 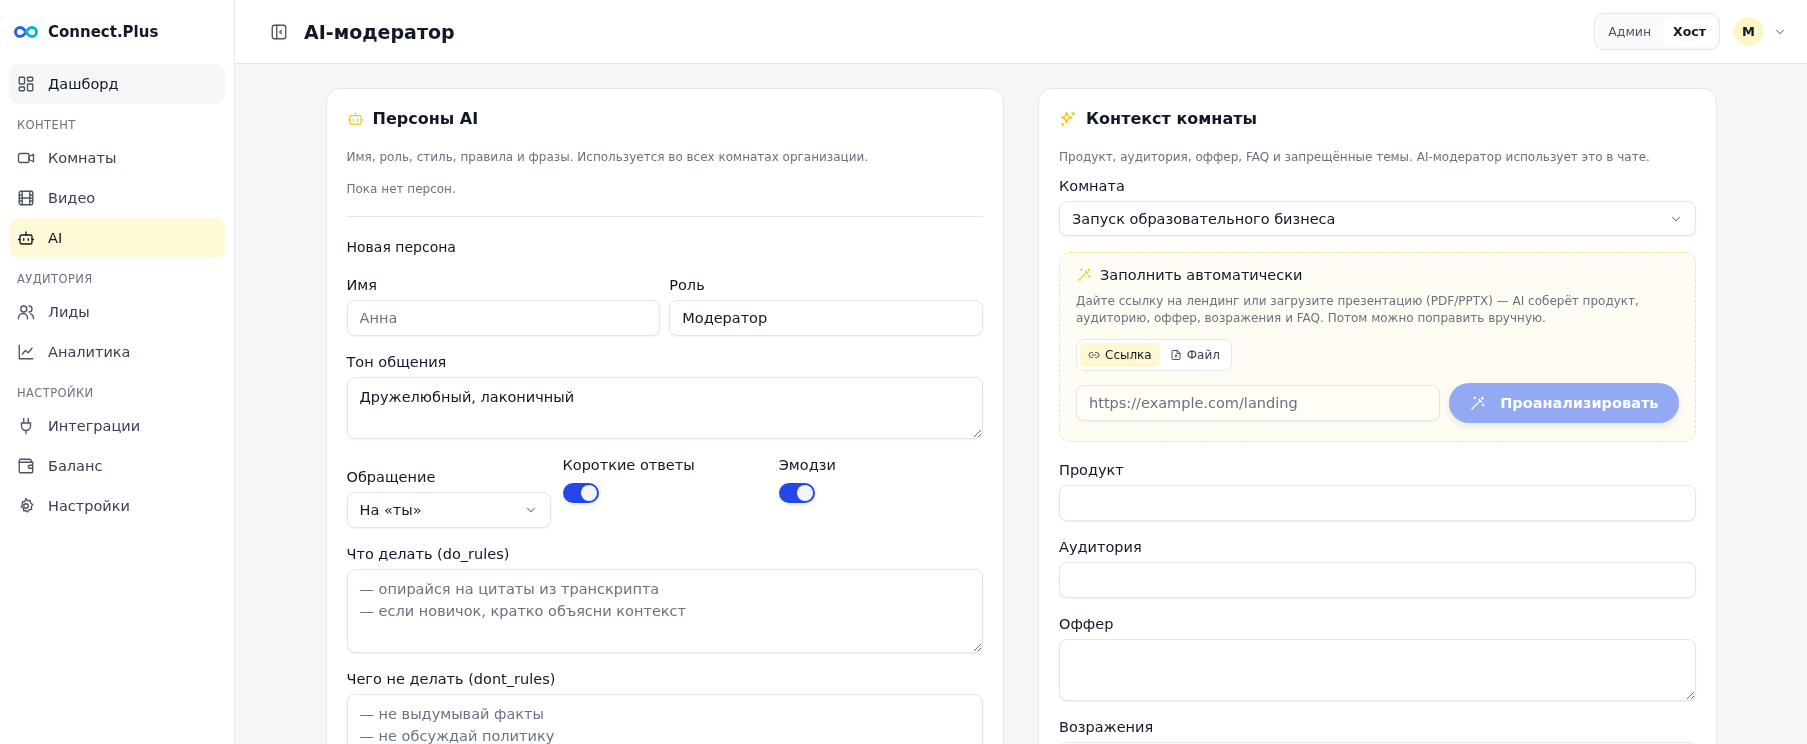 I want to click on sidebar-toggle-icon, so click(x=279, y=31).